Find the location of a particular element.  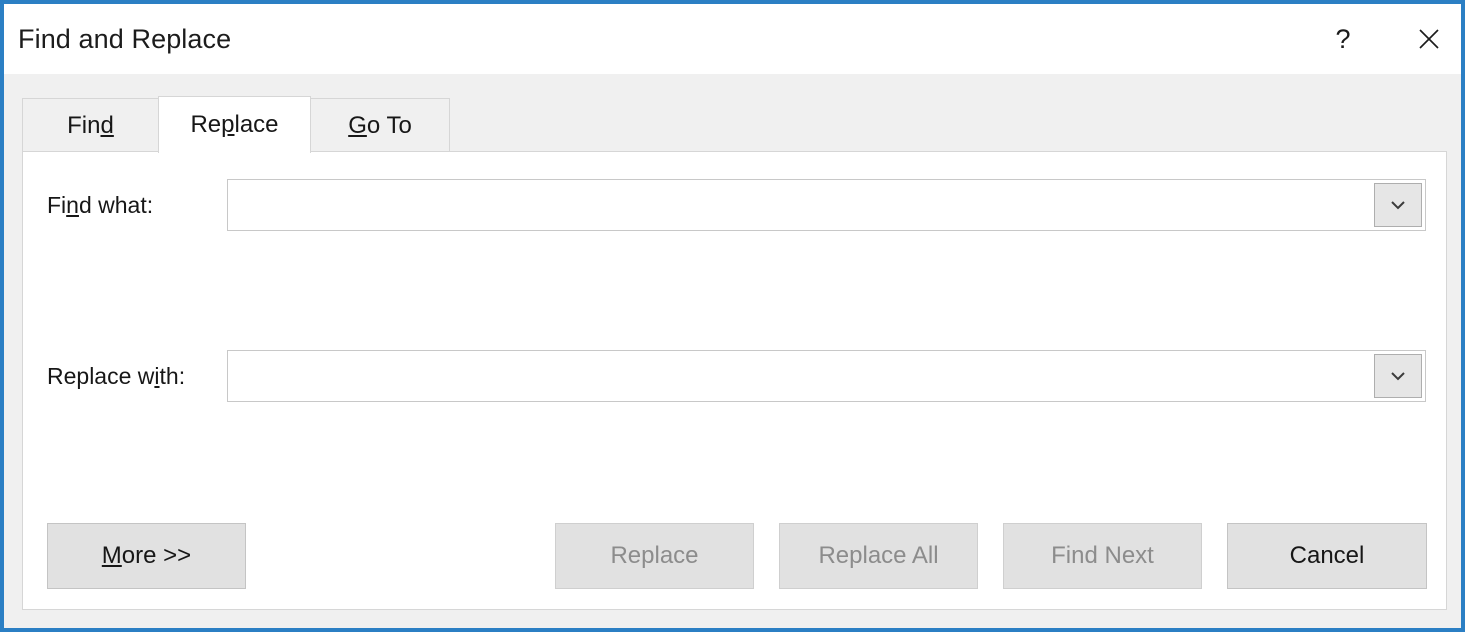

tab-find: Find is located at coordinates (90, 125).